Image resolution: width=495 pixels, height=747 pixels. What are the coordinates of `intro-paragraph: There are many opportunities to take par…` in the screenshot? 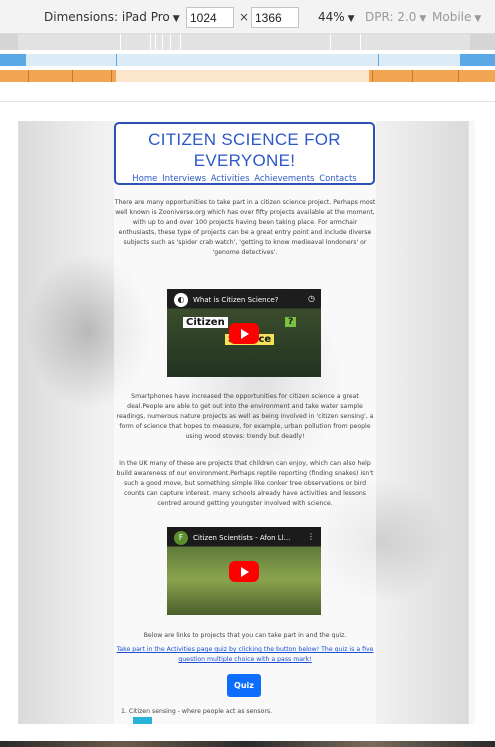 It's located at (245, 227).